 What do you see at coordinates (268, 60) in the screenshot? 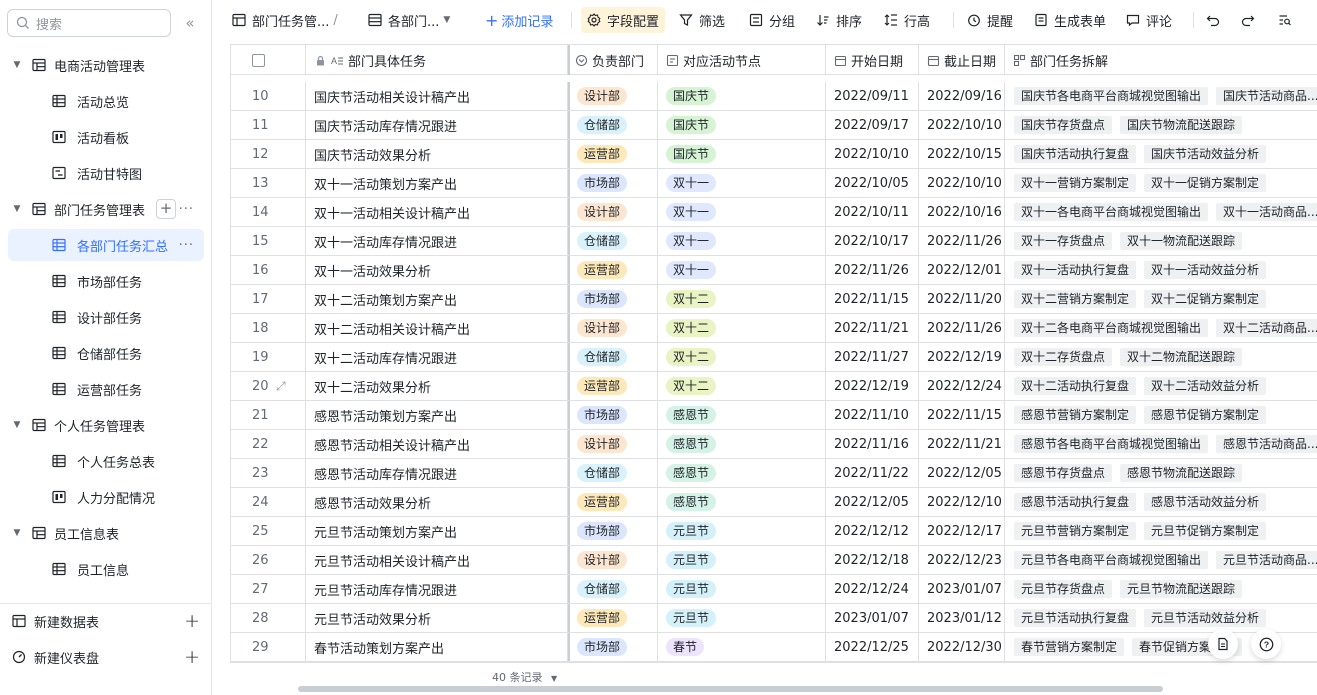
I see `select-all-checkbox` at bounding box center [268, 60].